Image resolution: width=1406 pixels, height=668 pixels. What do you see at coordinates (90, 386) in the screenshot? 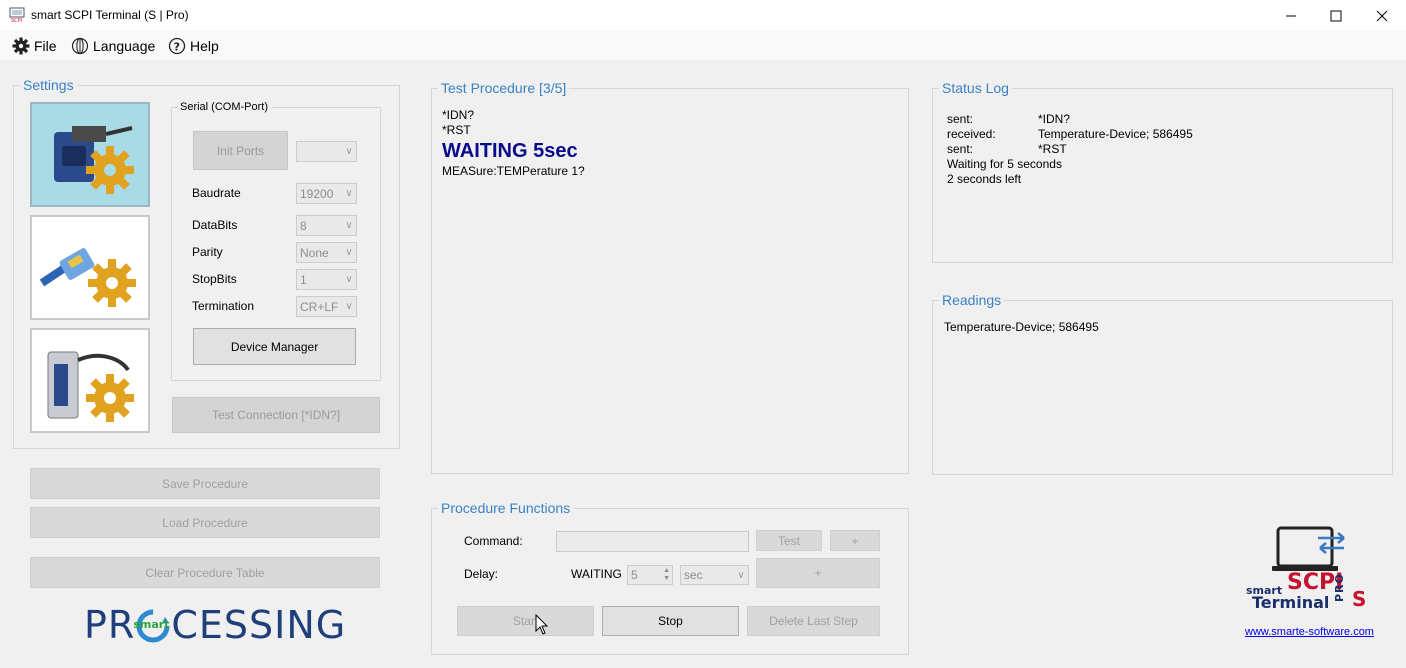
I see `gpib-connector-icon` at bounding box center [90, 386].